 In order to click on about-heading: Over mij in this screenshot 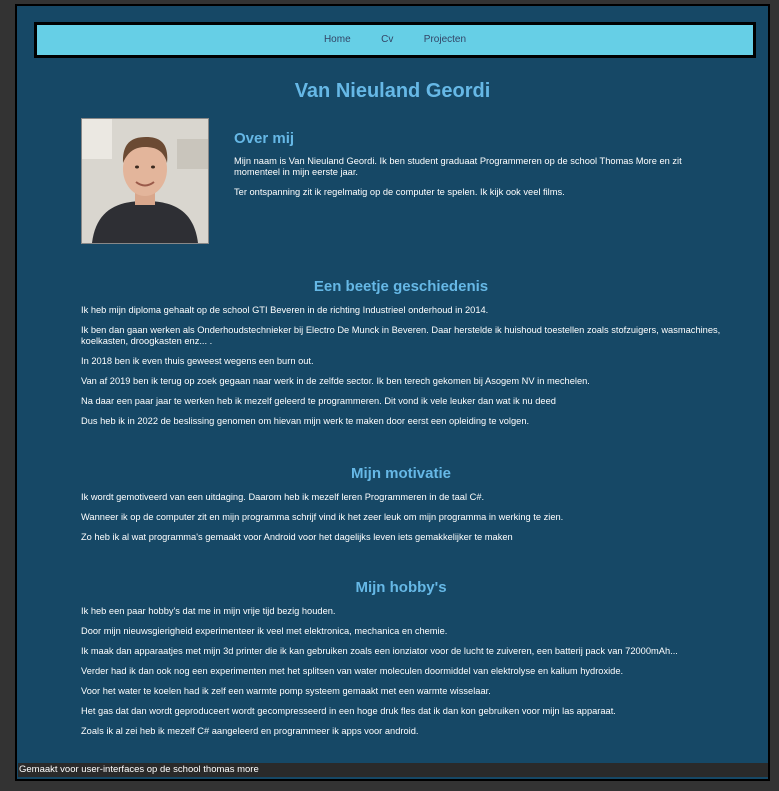, I will do `click(264, 138)`.